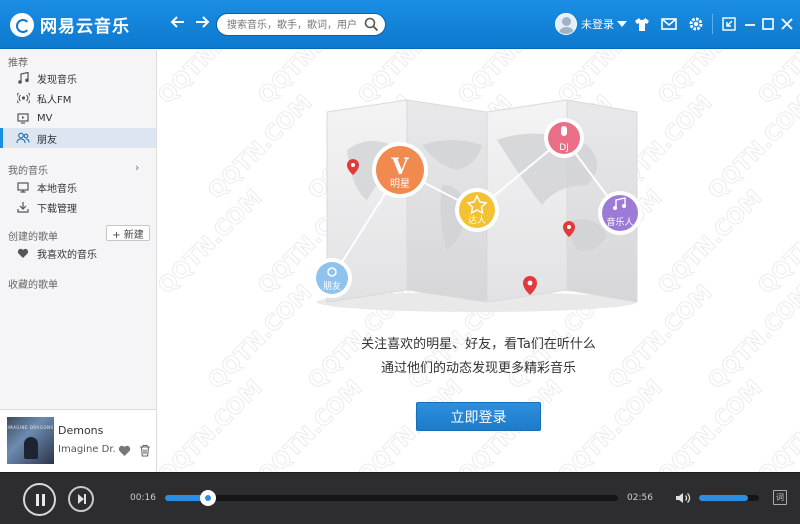 This screenshot has width=800, height=524. Describe the element at coordinates (399, 167) in the screenshot. I see `svg-text: V` at that location.